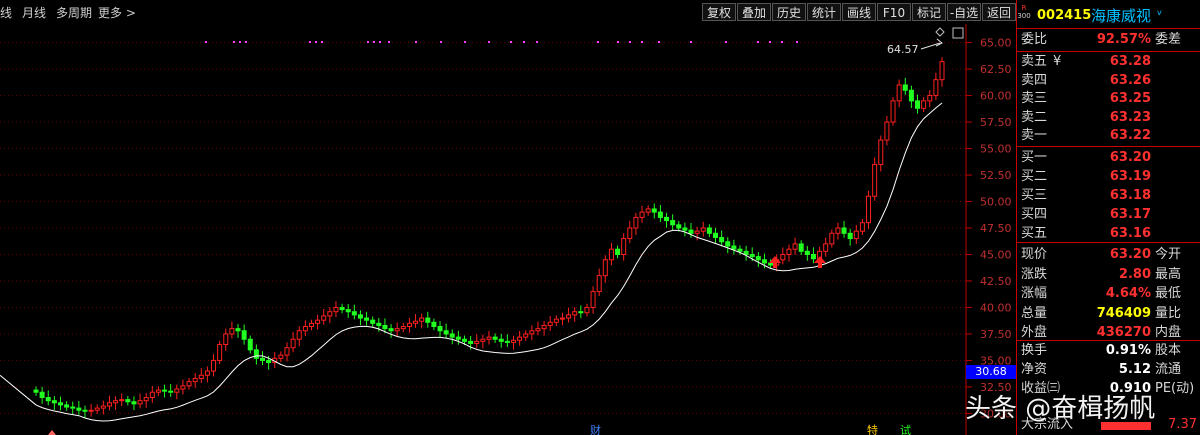 The image size is (1200, 435). Describe the element at coordinates (1034, 195) in the screenshot. I see `bid-row-label: 买三` at that location.